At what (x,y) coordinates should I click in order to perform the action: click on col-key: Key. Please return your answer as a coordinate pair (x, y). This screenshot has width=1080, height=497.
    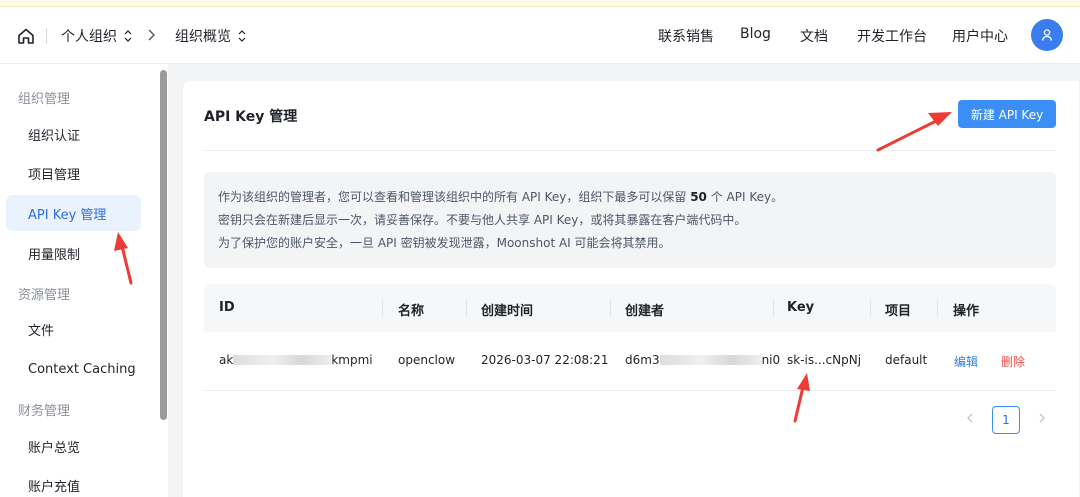
    Looking at the image, I should click on (801, 307).